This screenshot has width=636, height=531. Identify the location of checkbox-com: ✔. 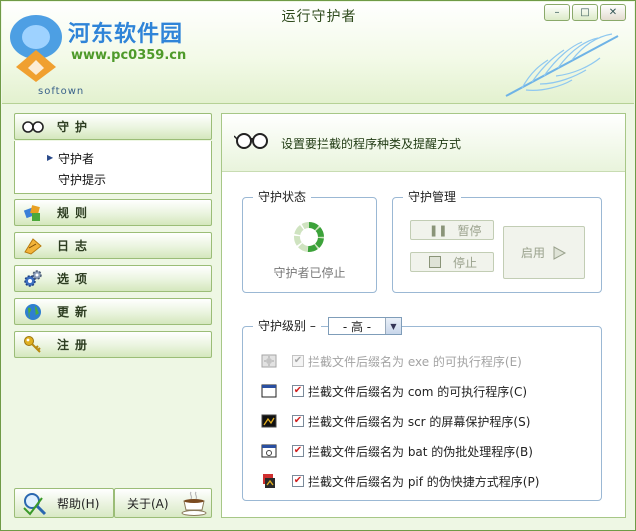
(298, 391).